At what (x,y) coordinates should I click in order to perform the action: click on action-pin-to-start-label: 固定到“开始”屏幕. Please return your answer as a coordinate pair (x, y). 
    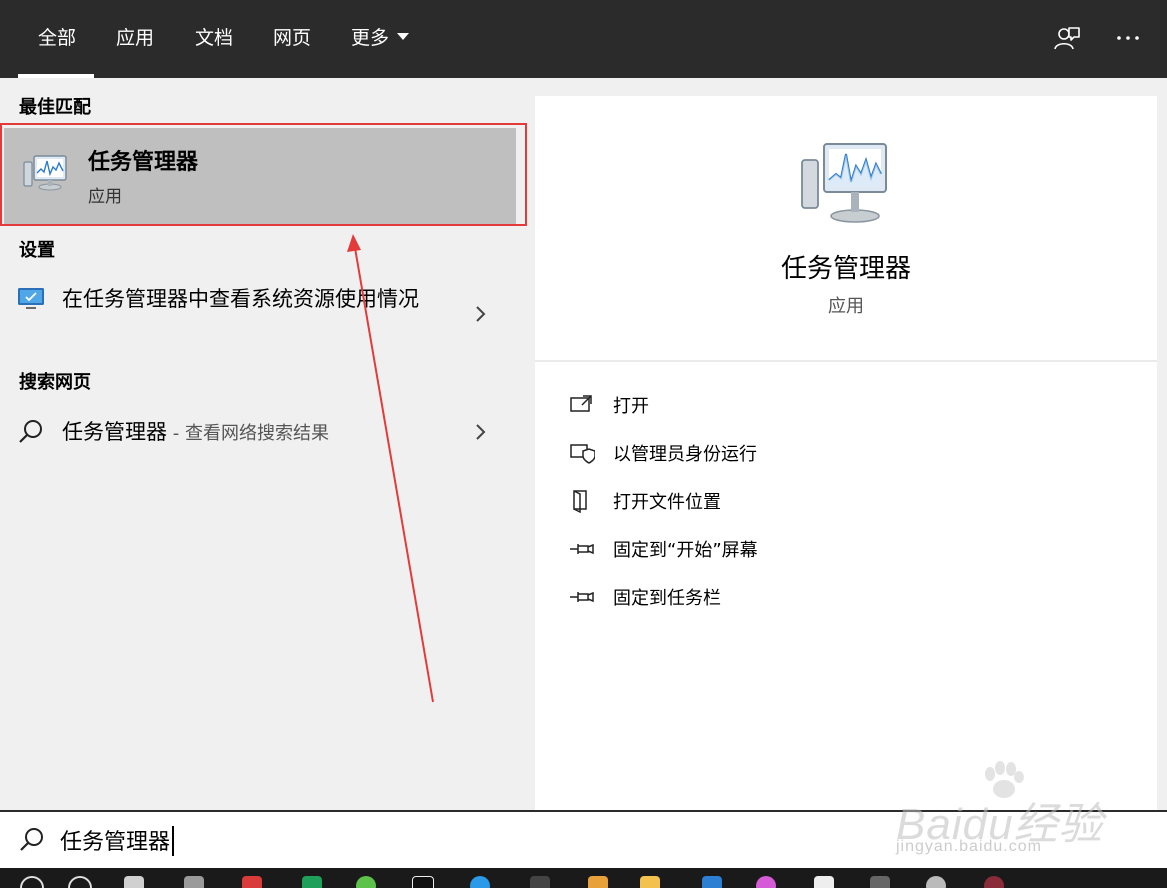
    Looking at the image, I should click on (685, 550).